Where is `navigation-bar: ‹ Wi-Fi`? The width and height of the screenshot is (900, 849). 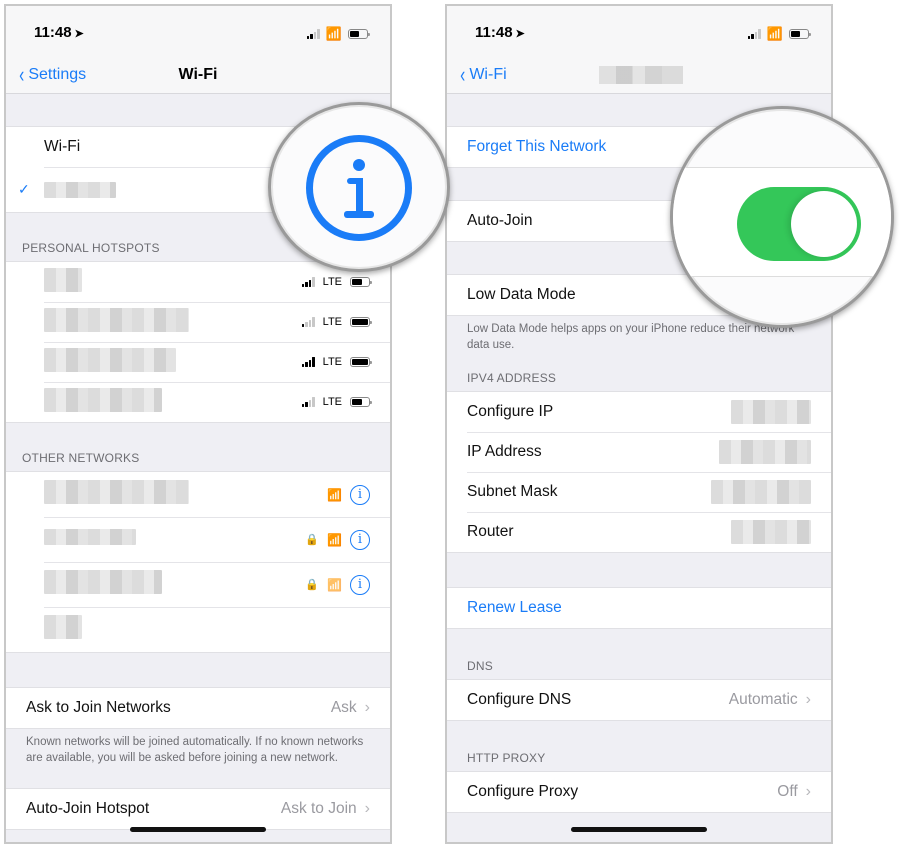
navigation-bar: ‹ Wi-Fi is located at coordinates (639, 75).